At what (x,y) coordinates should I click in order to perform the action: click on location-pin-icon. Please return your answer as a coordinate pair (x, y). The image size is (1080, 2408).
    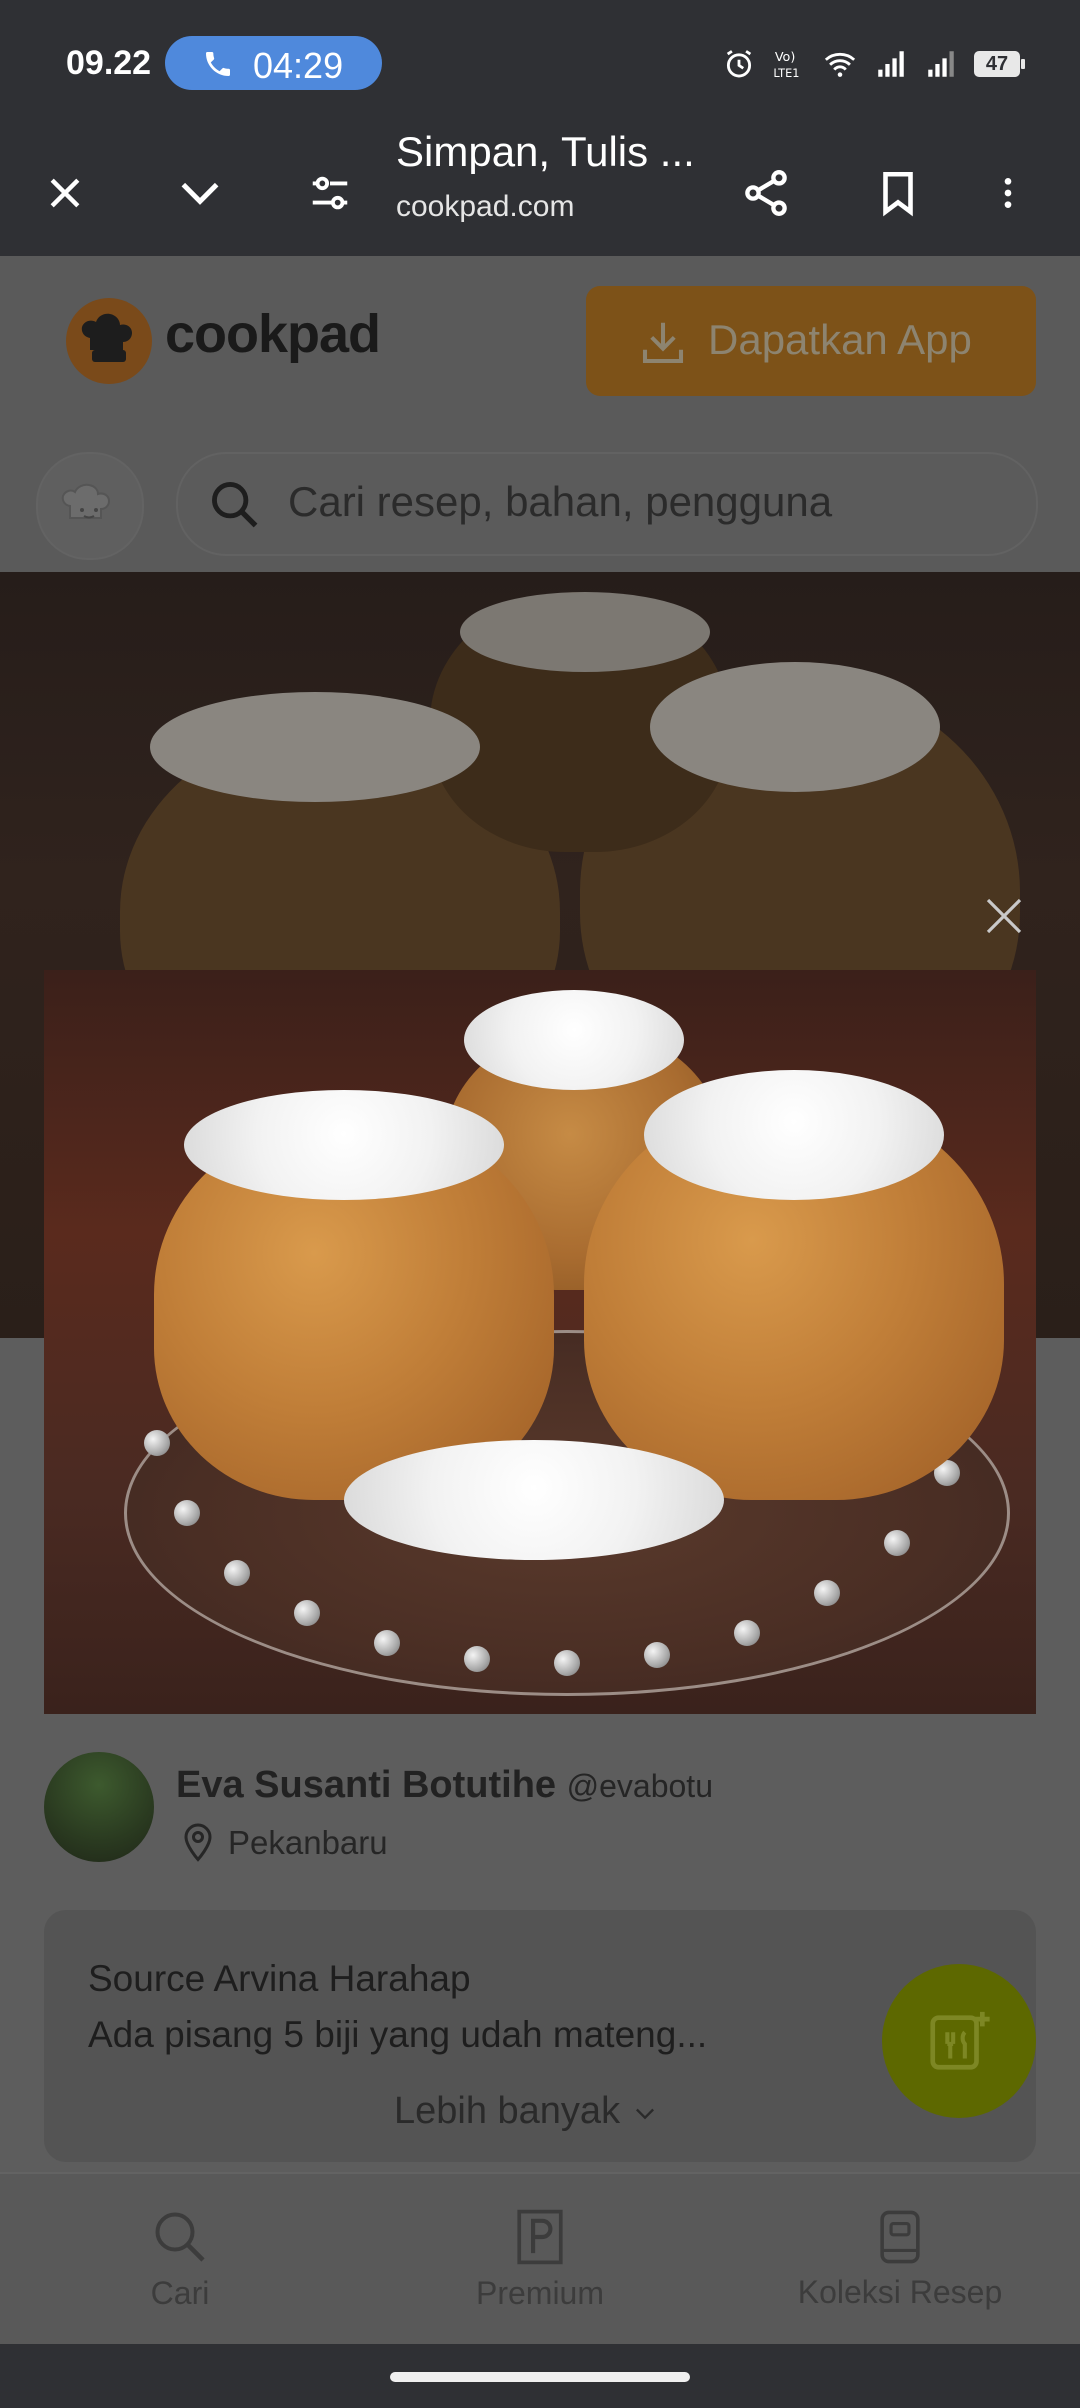
    Looking at the image, I should click on (198, 1845).